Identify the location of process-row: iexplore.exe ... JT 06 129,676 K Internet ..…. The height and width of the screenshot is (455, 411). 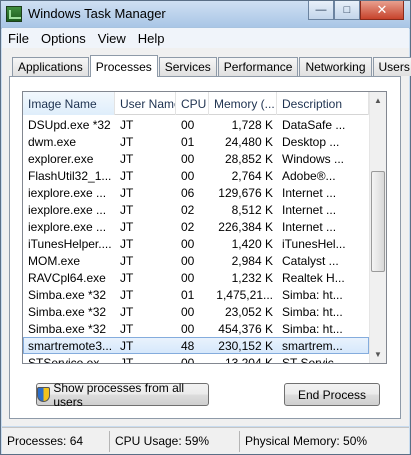
(196, 192).